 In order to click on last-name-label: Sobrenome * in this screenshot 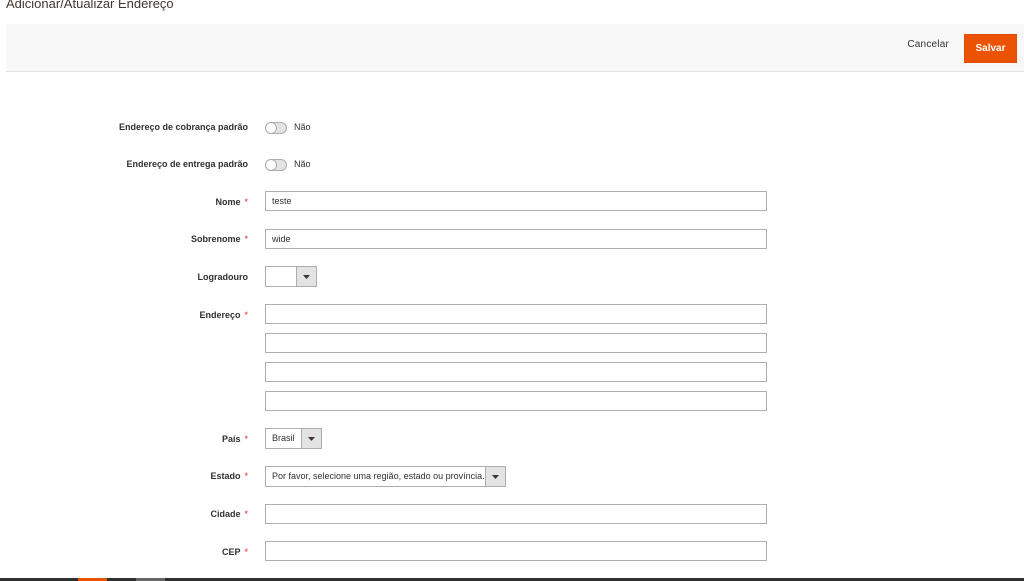, I will do `click(148, 239)`.